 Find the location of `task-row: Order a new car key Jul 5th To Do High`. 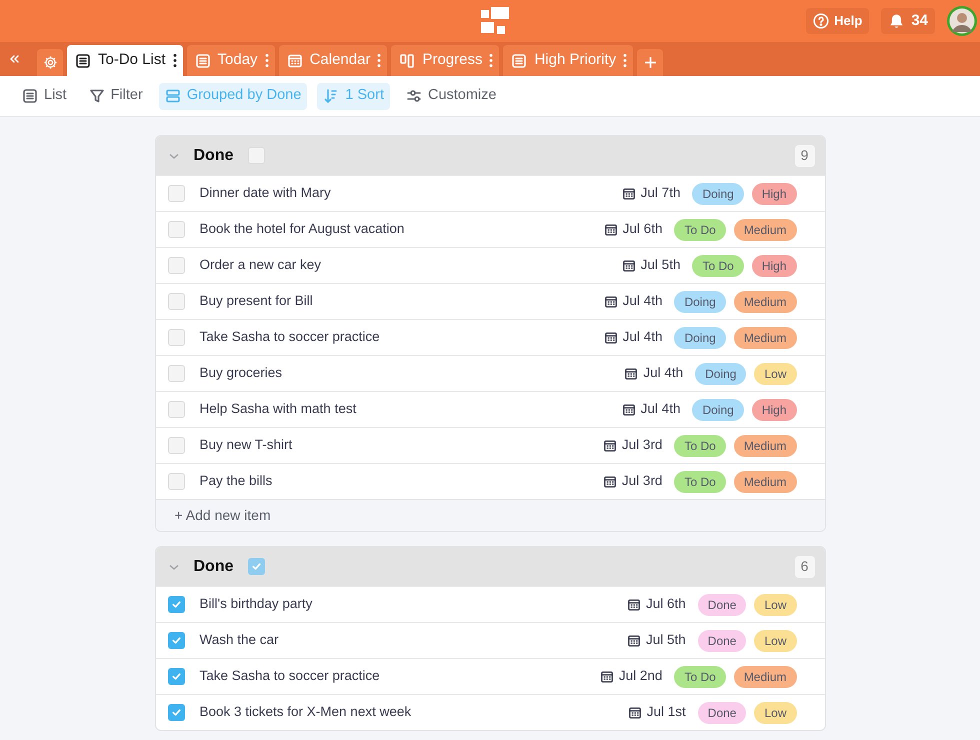

task-row: Order a new car key Jul 5th To Do High is located at coordinates (490, 265).